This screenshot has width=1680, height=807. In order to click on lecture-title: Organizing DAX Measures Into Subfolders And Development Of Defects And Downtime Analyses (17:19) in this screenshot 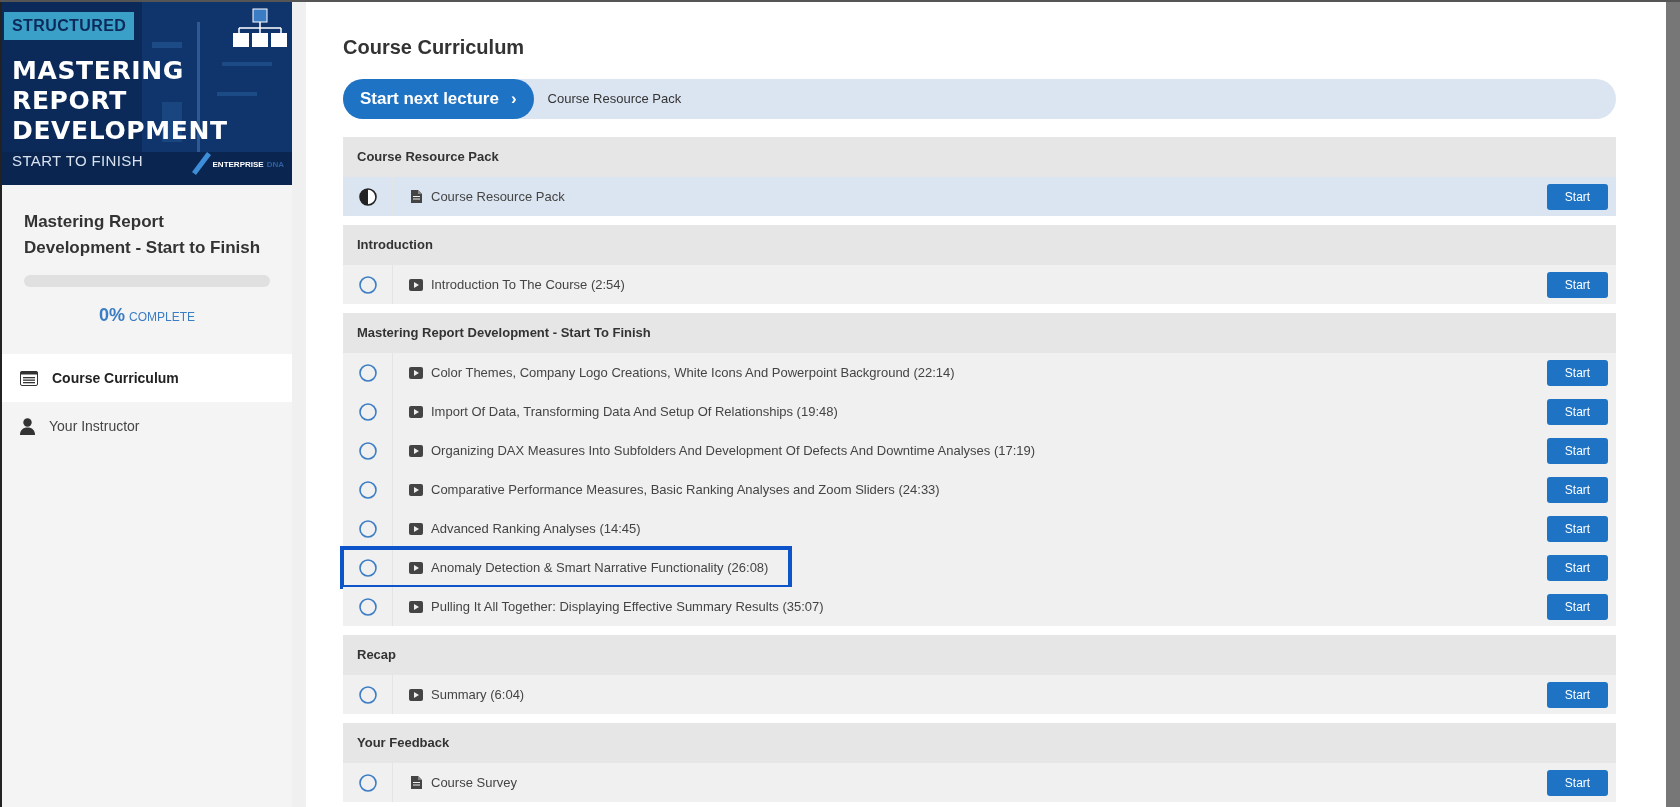, I will do `click(733, 450)`.